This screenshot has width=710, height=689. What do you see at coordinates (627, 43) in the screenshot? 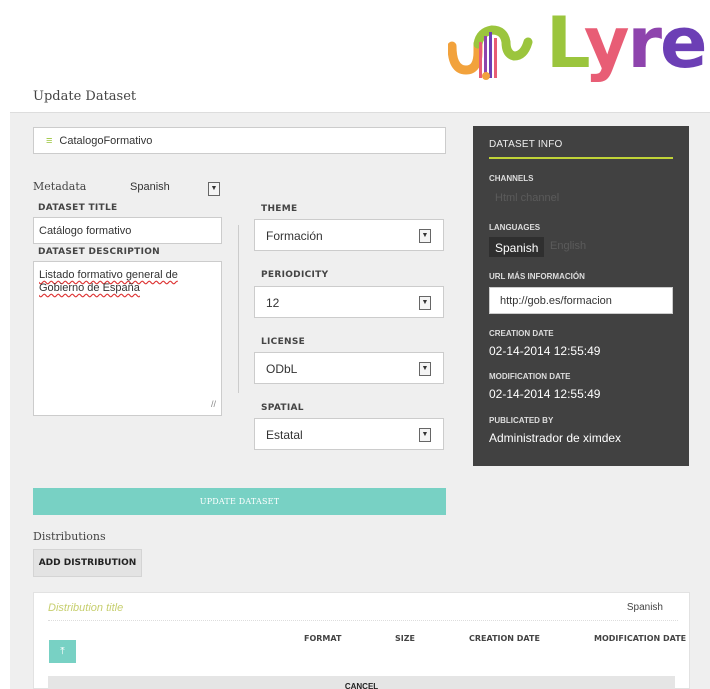
I see `lyre-wordmark: Lyre` at bounding box center [627, 43].